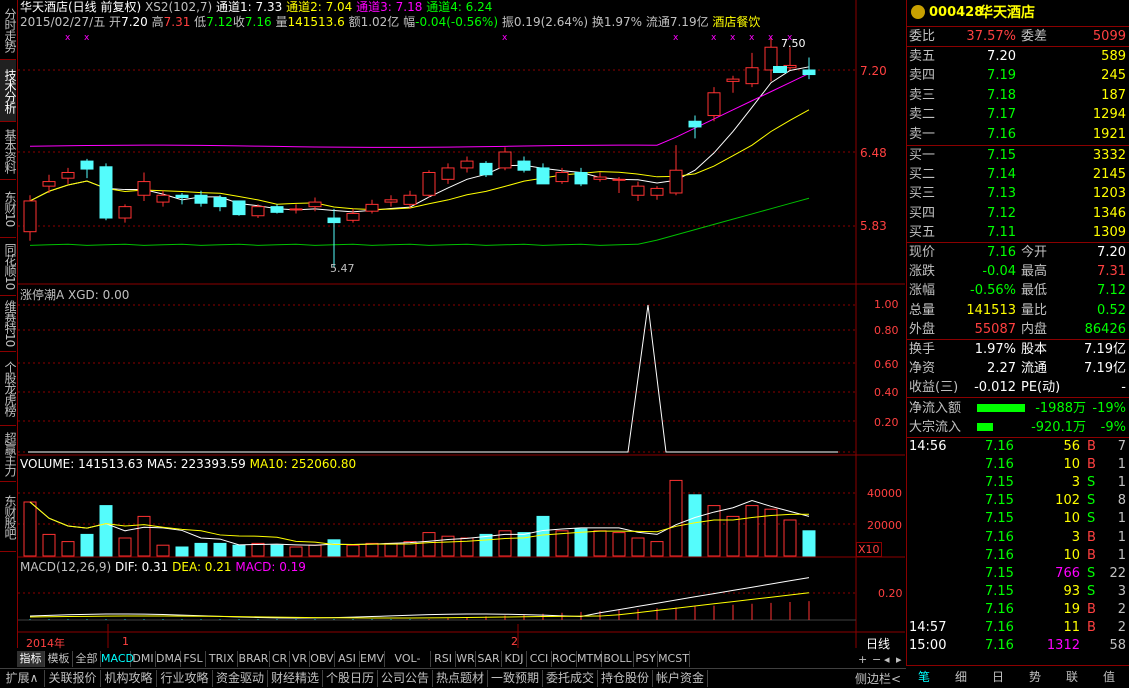 This screenshot has width=1129, height=688. I want to click on indicator-tab-roc: ROC, so click(564, 659).